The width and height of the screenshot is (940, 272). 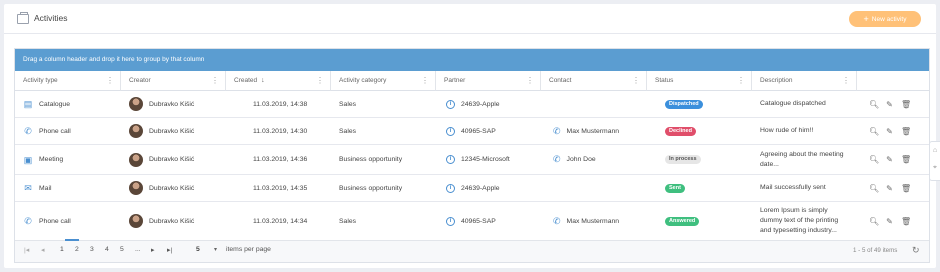 What do you see at coordinates (488, 131) in the screenshot?
I see `cell-partner: i 40965-SAP` at bounding box center [488, 131].